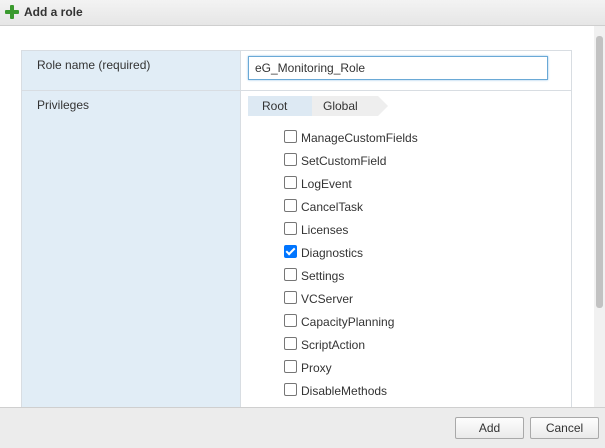 The height and width of the screenshot is (448, 605). I want to click on dialog-titlebar: Add a role, so click(302, 13).